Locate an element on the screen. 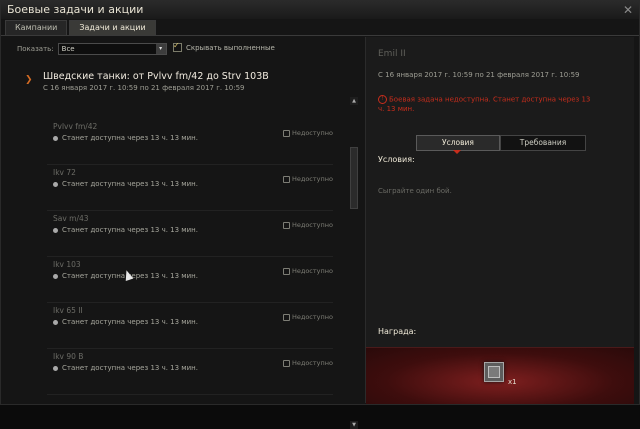  tab-divider is located at coordinates (320, 35).